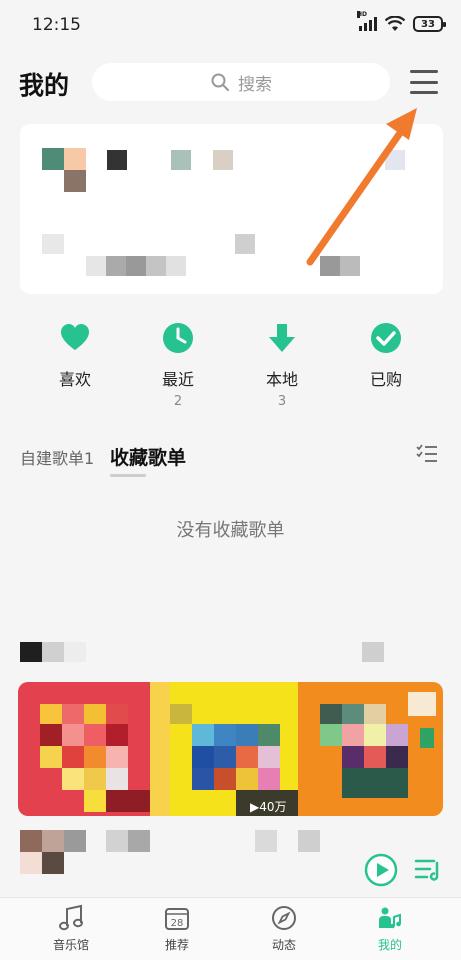  What do you see at coordinates (178, 365) in the screenshot?
I see `quick-item-recent: 最近 2` at bounding box center [178, 365].